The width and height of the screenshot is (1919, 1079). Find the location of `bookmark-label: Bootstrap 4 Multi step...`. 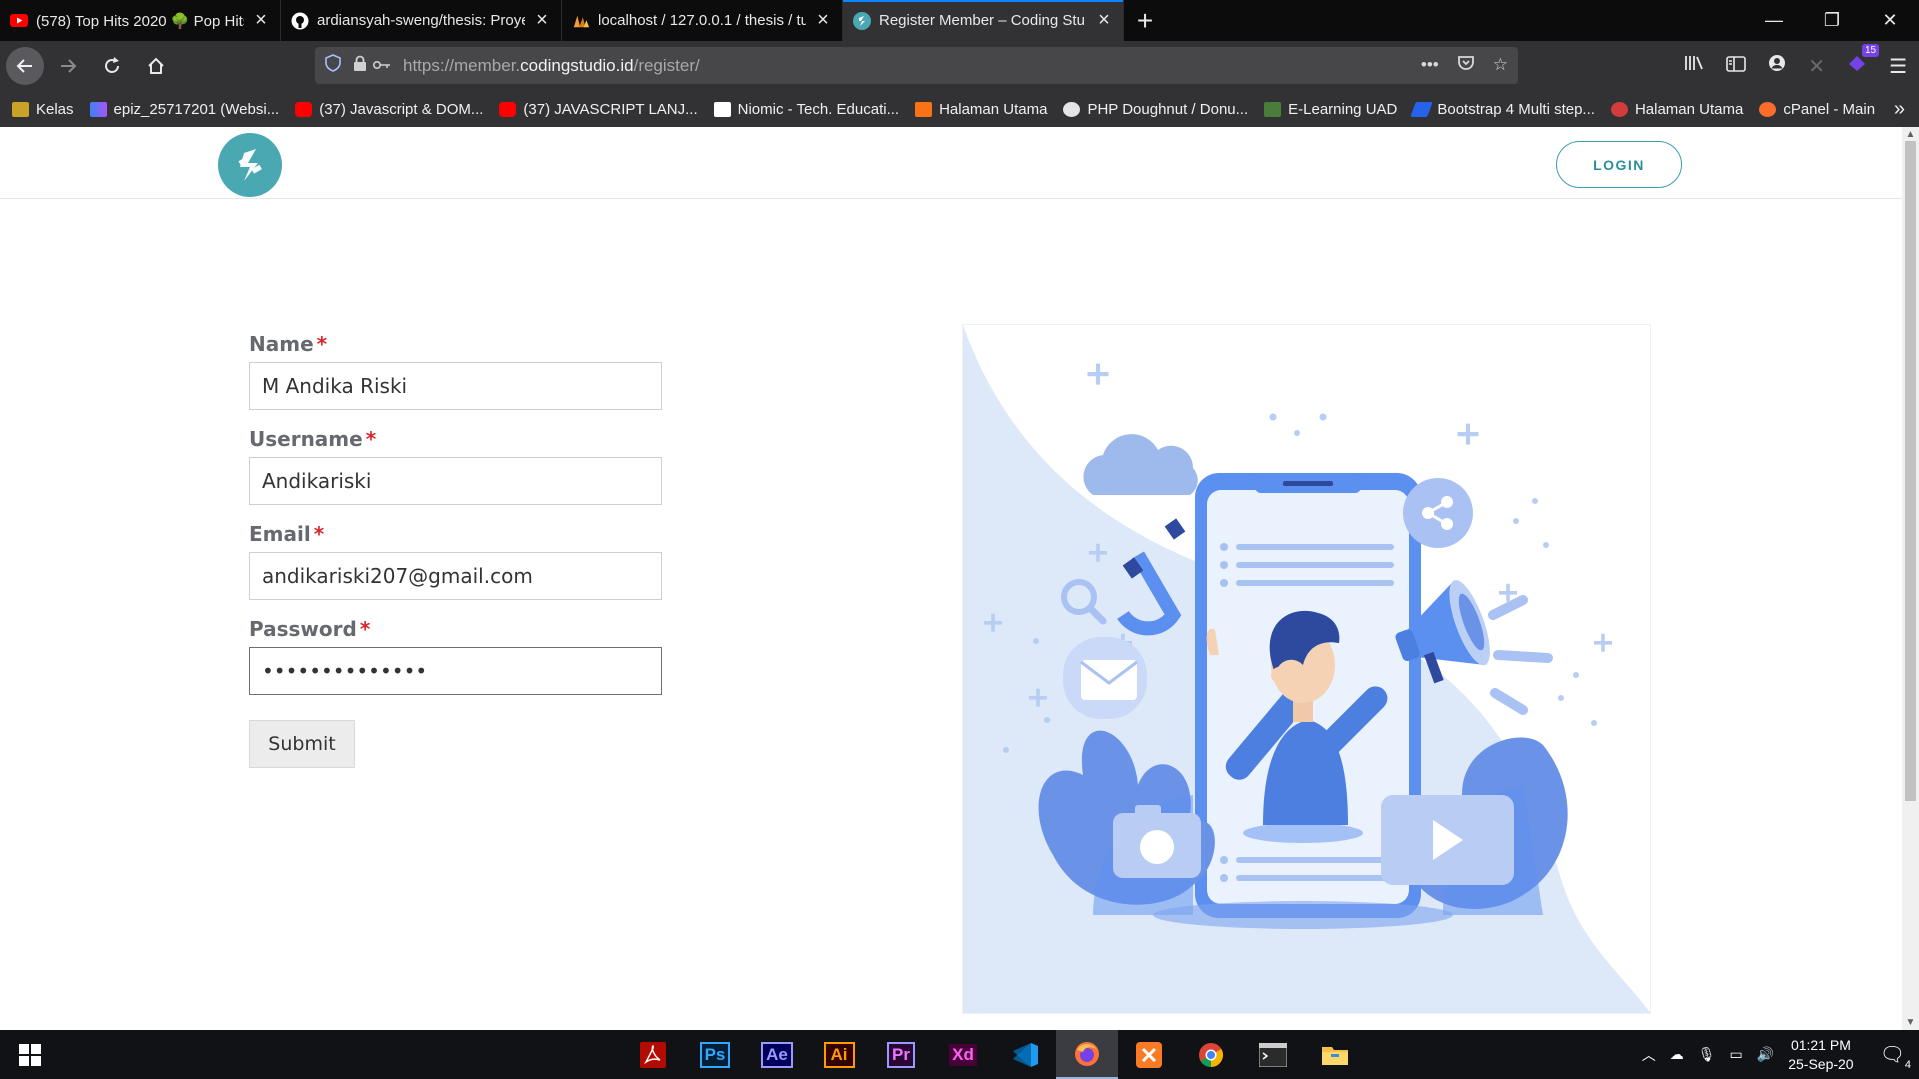

bookmark-label: Bootstrap 4 Multi step... is located at coordinates (1516, 109).